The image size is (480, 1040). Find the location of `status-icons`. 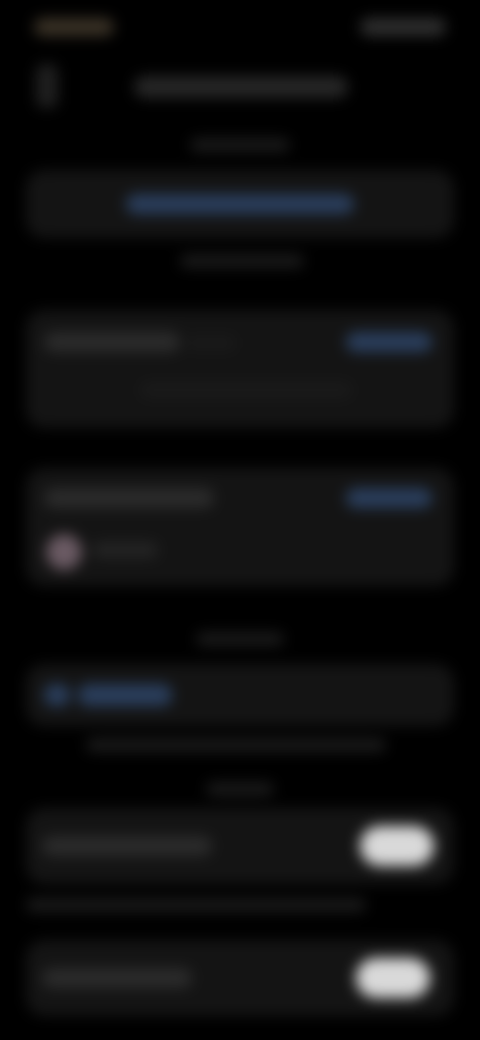

status-icons is located at coordinates (403, 27).